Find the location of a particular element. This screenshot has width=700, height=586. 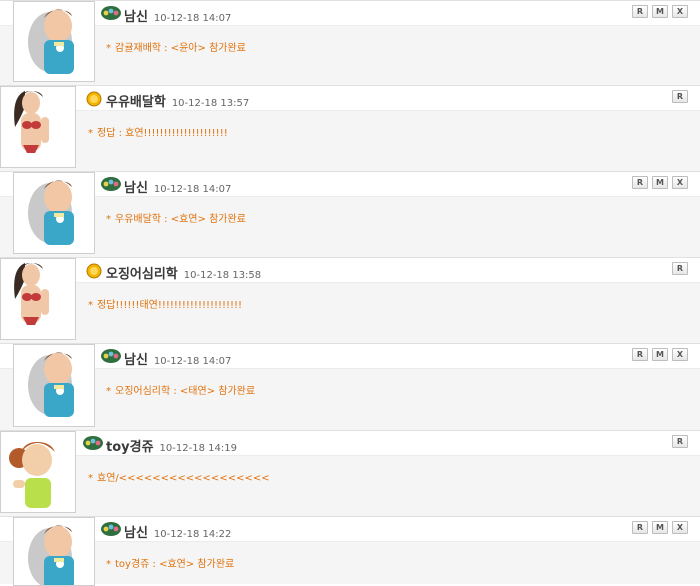

message-text: 정답 : 효연!!!!!!!!!!!!!!!!!!!!! is located at coordinates (162, 133).